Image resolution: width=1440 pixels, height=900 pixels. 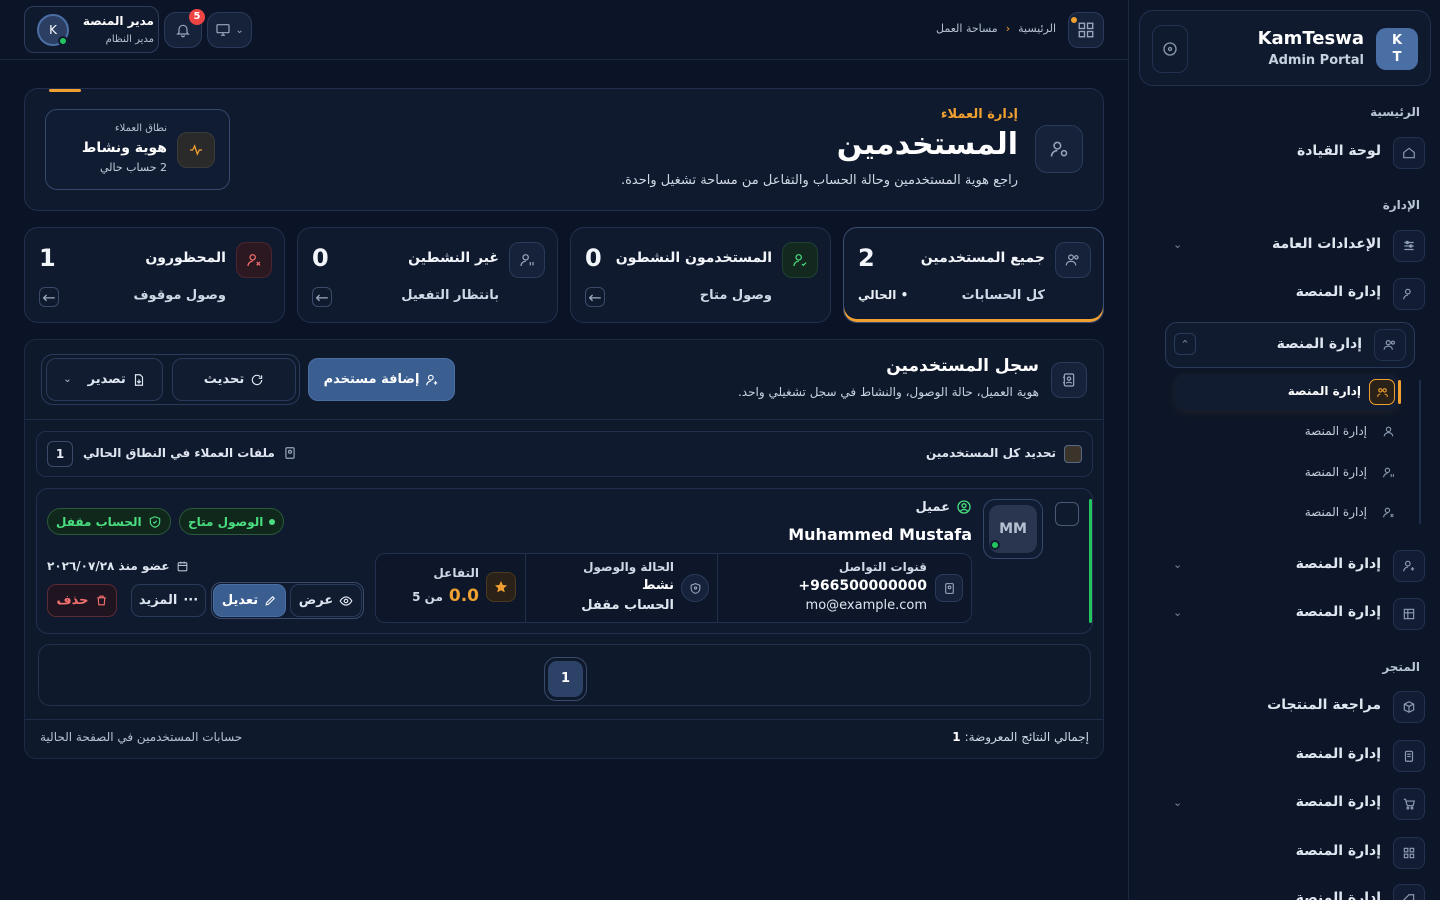 I want to click on sidebar-item-platform-8: إدارة المنصة ⌄, so click(x=1295, y=804).